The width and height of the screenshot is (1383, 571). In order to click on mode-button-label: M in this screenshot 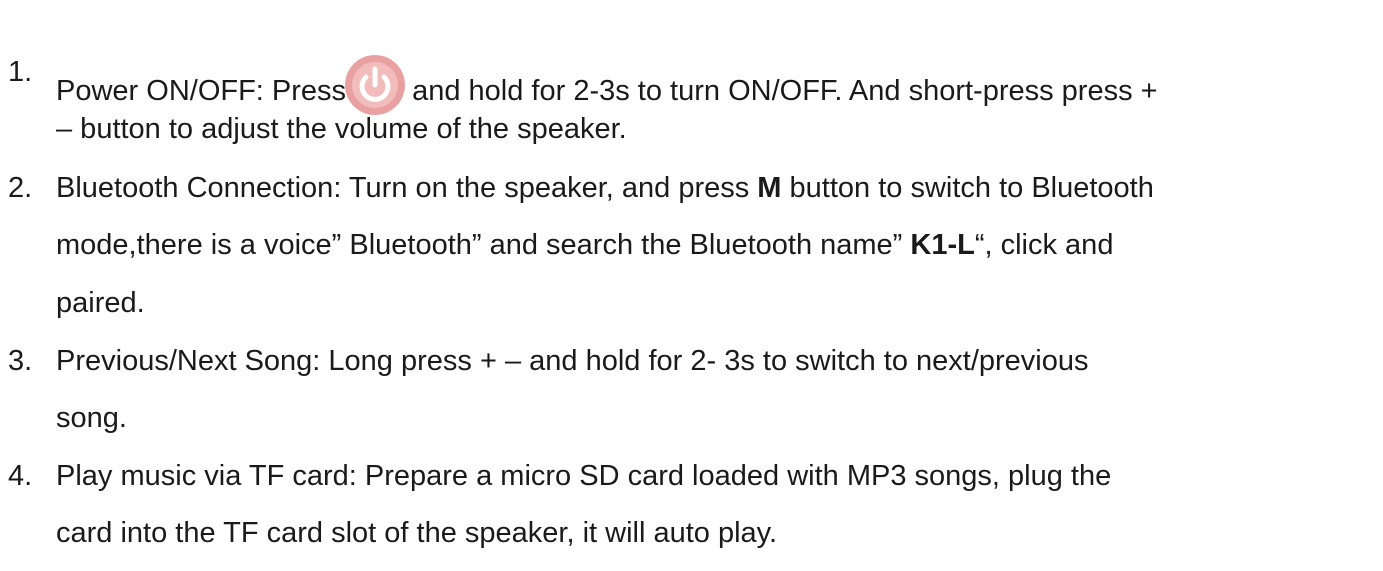, I will do `click(769, 188)`.